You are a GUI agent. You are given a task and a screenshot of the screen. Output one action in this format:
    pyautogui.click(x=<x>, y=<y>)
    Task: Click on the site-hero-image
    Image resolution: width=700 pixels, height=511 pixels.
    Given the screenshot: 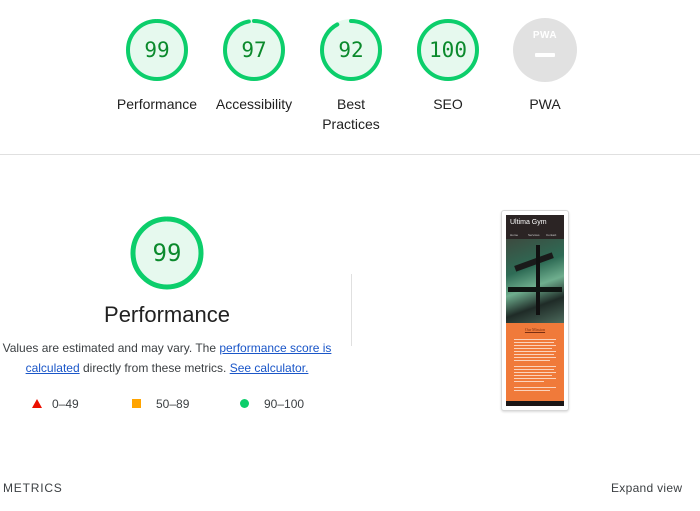 What is the action you would take?
    pyautogui.click(x=535, y=281)
    